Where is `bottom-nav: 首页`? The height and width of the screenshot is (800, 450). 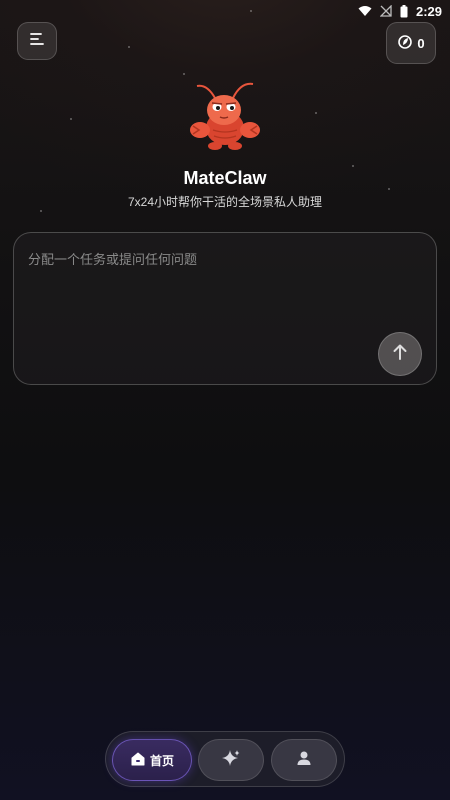
bottom-nav: 首页 is located at coordinates (225, 759).